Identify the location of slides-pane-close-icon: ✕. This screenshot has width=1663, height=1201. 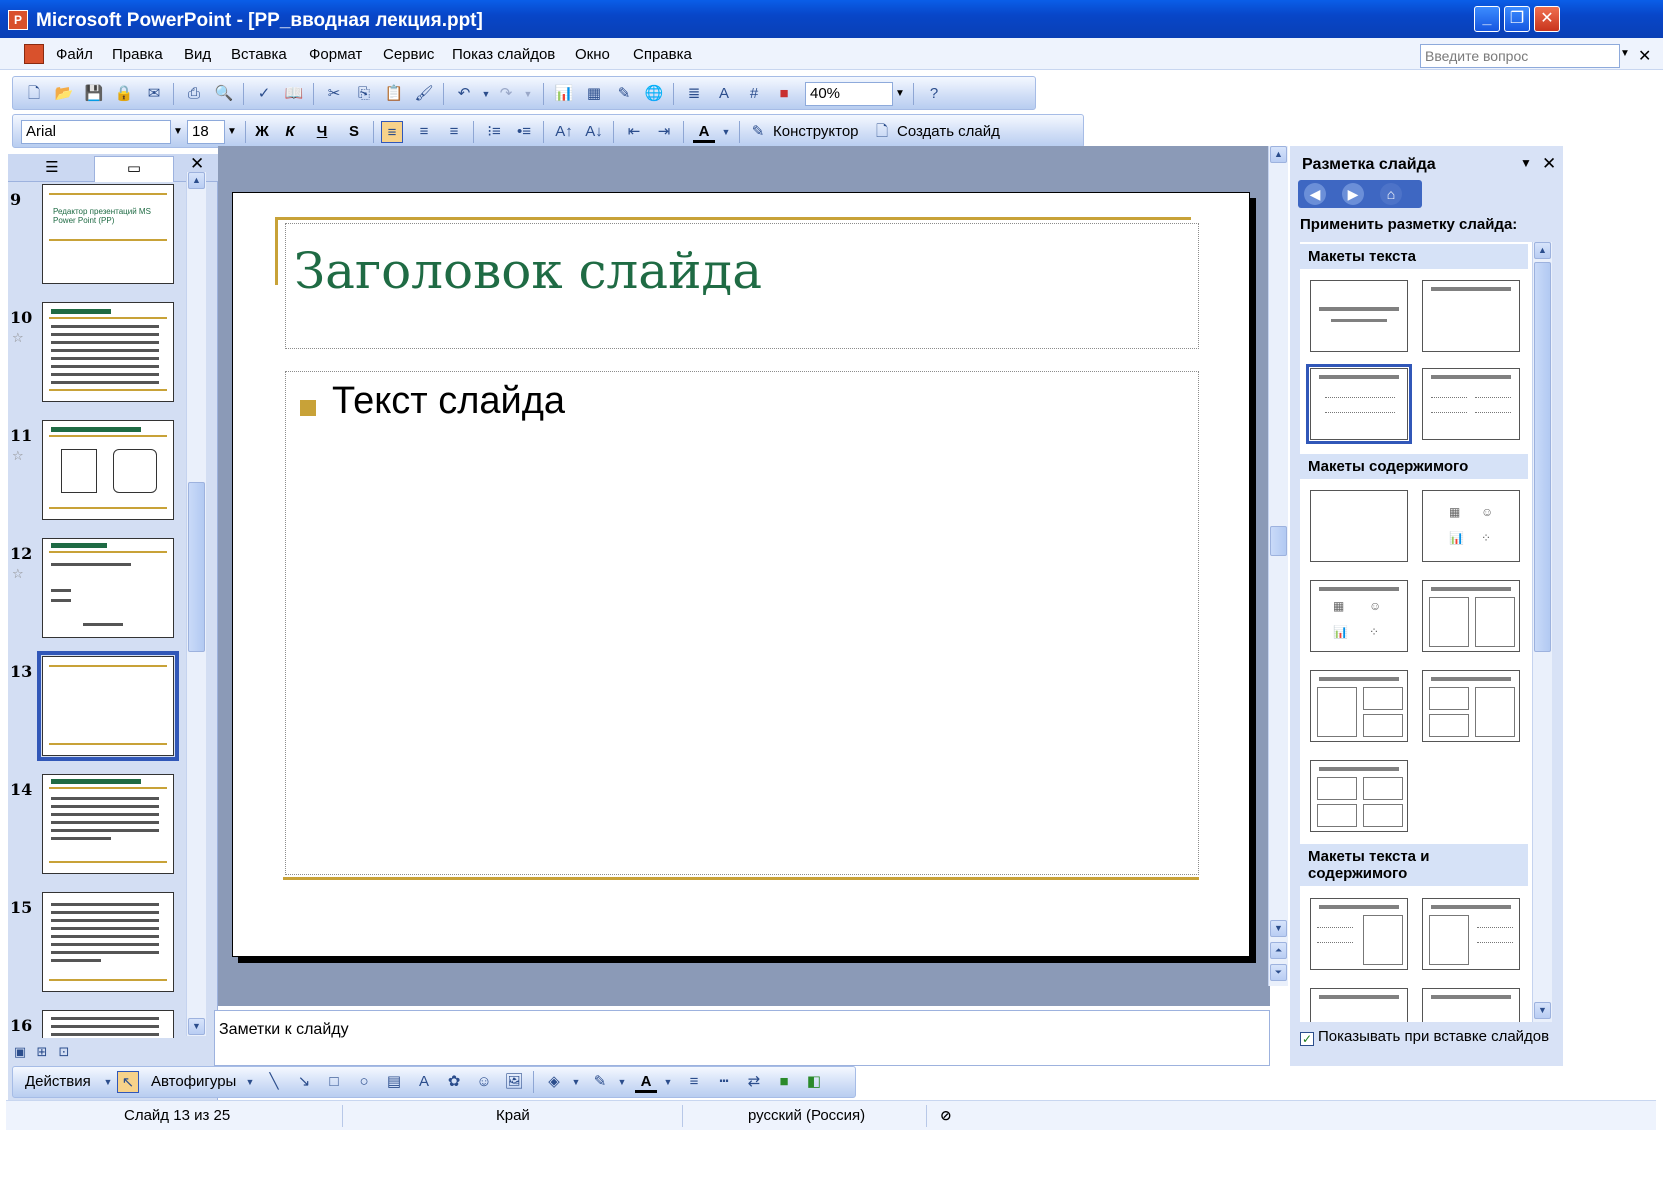
(197, 164).